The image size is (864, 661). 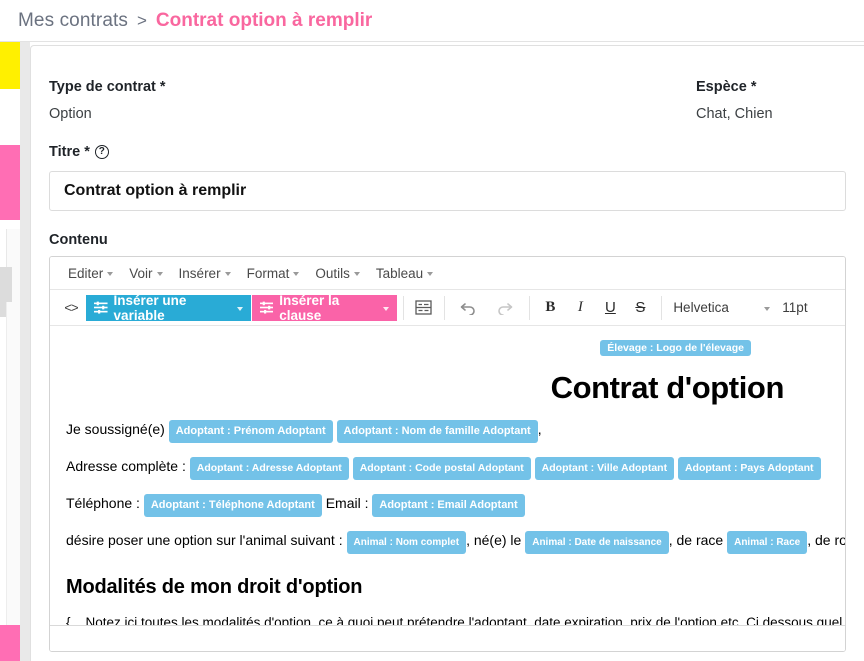 I want to click on undo-arrow-icon, so click(x=468, y=308).